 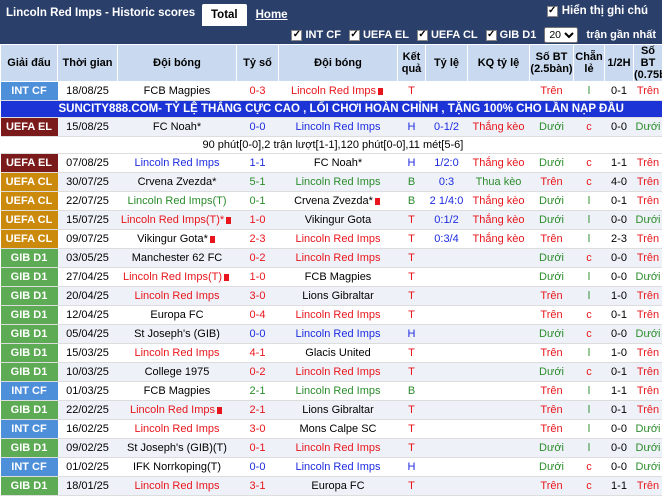 I want to click on show-notes-toggle: ✓ Hiển thị ghi chú, so click(x=597, y=11).